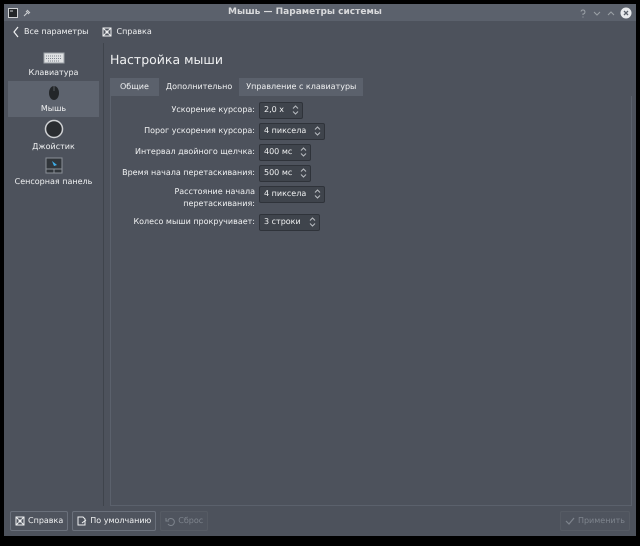 Image resolution: width=640 pixels, height=546 pixels. Describe the element at coordinates (289, 222) in the screenshot. I see `spin-box: 3 строки` at that location.